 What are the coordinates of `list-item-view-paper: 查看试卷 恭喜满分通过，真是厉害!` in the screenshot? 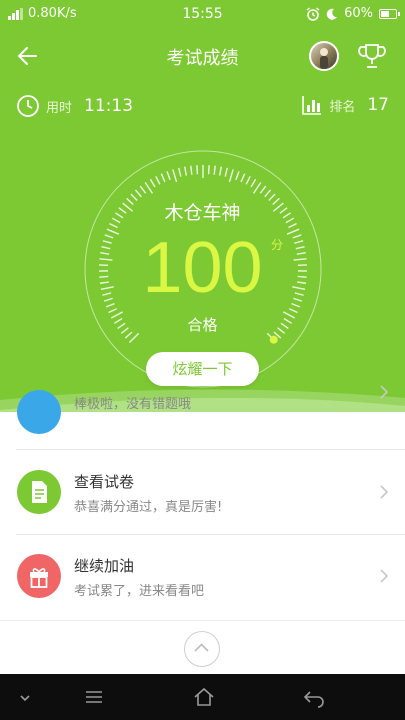 It's located at (202, 492).